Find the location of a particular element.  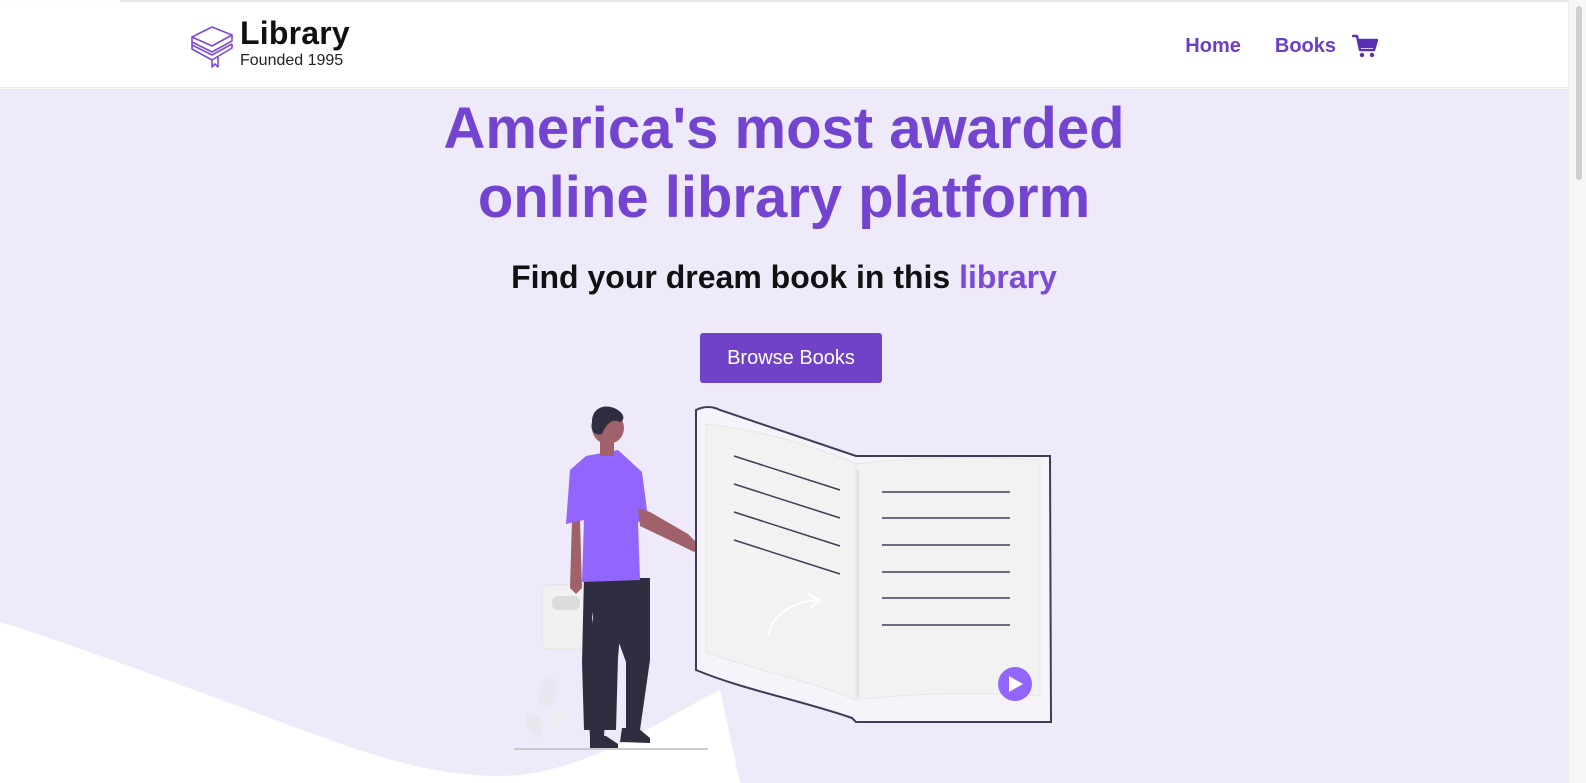

hero-subheading: Find your dream book in this library is located at coordinates (784, 277).